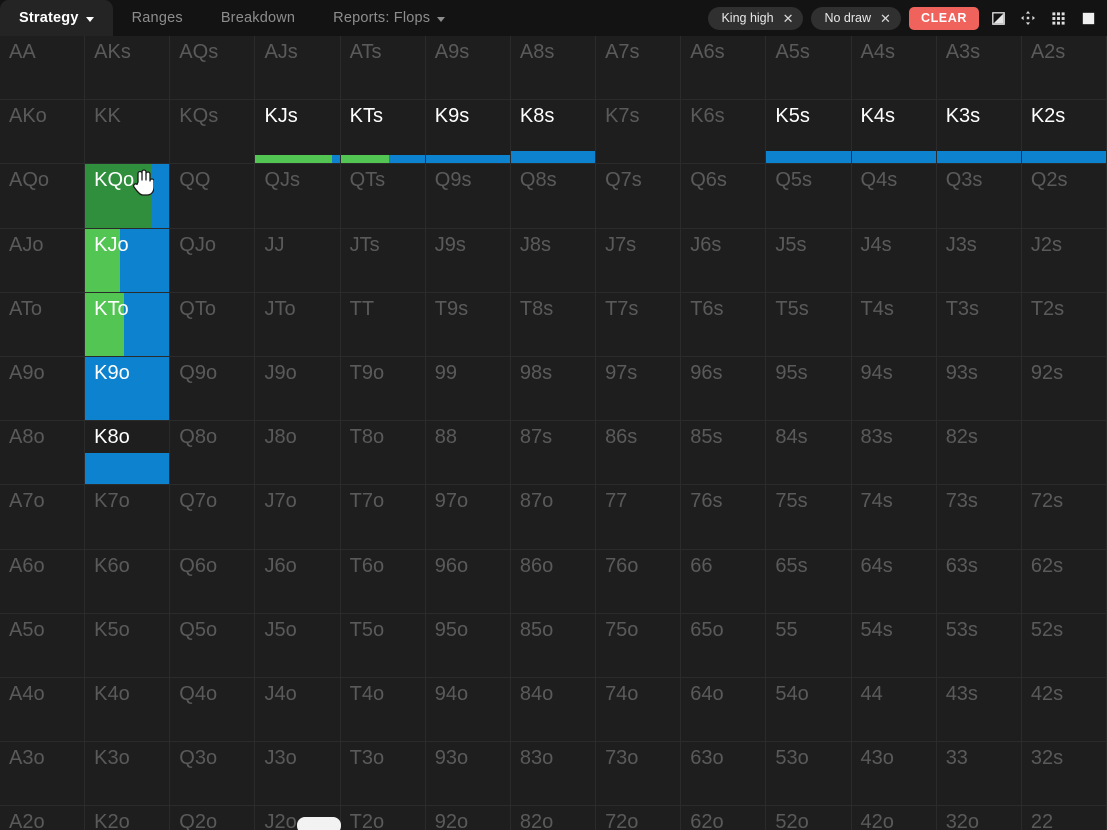 This screenshot has height=830, width=1107. What do you see at coordinates (639, 260) in the screenshot?
I see `hand-cell: J7s` at bounding box center [639, 260].